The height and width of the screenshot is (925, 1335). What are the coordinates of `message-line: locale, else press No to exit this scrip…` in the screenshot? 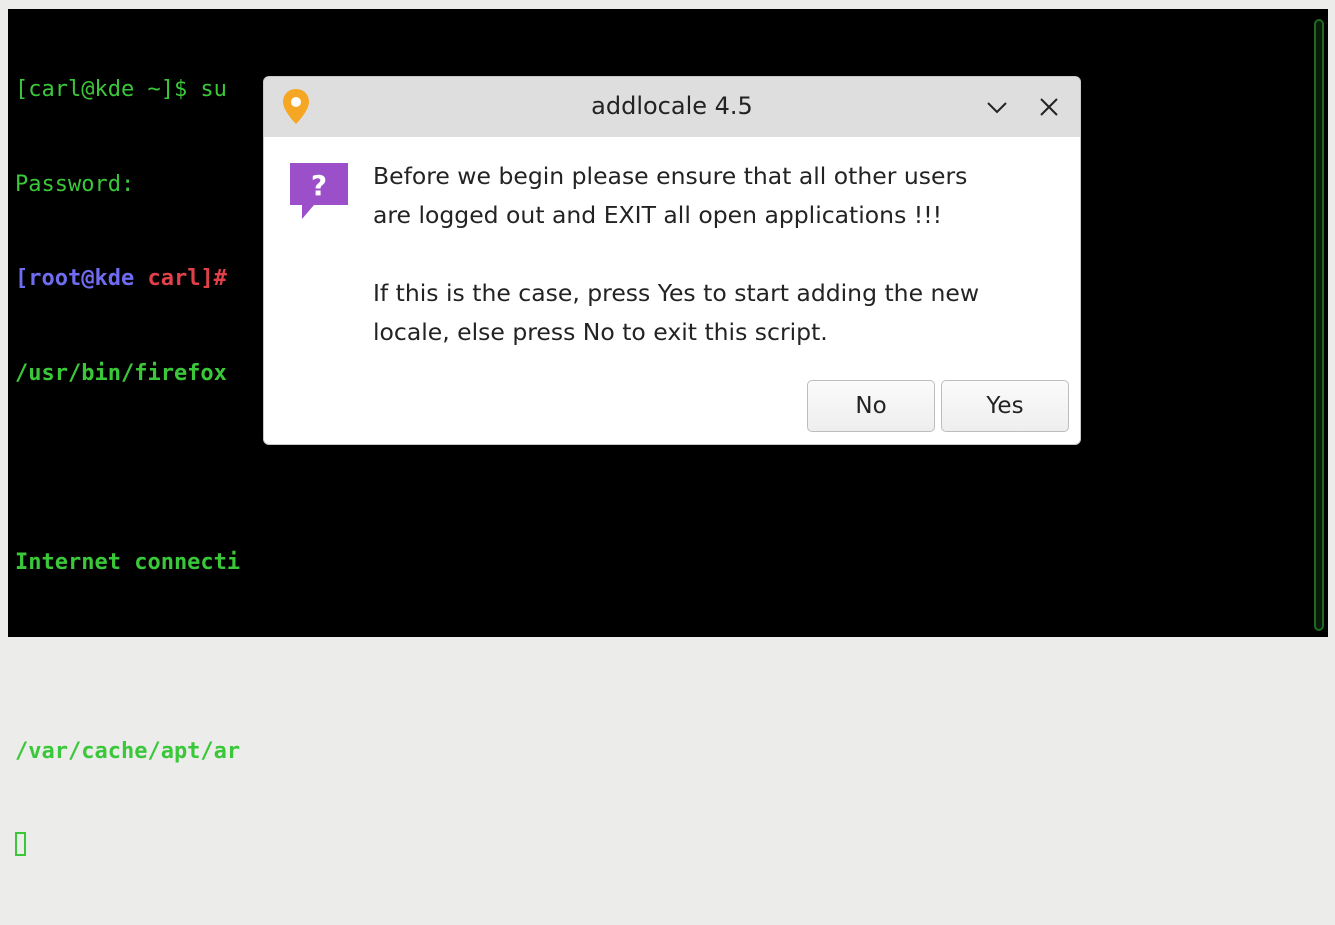 It's located at (600, 332).